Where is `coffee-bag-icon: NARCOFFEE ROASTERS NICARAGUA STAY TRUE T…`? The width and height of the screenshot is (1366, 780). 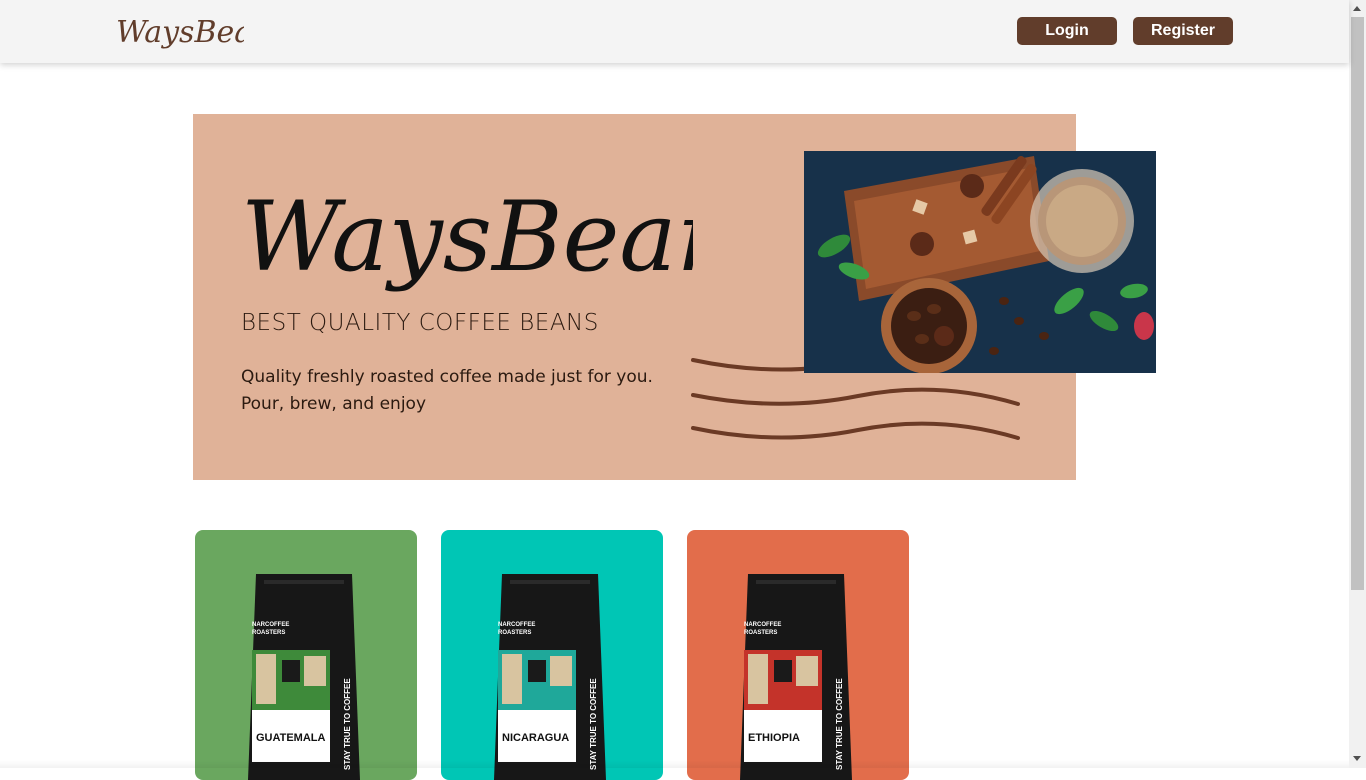
coffee-bag-icon: NARCOFFEE ROASTERS NICARAGUA STAY TRUE T… is located at coordinates (550, 677).